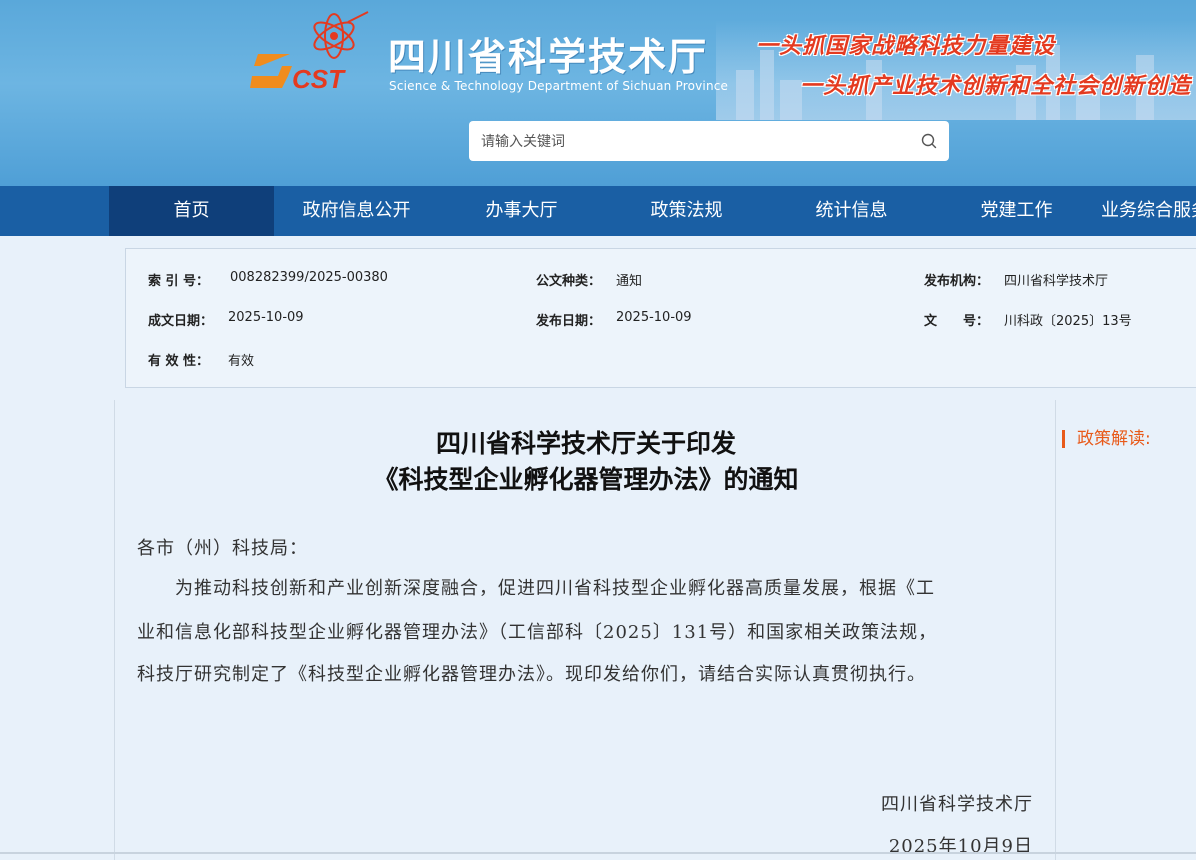  I want to click on written-date-label: 成文日期：, so click(181, 321).